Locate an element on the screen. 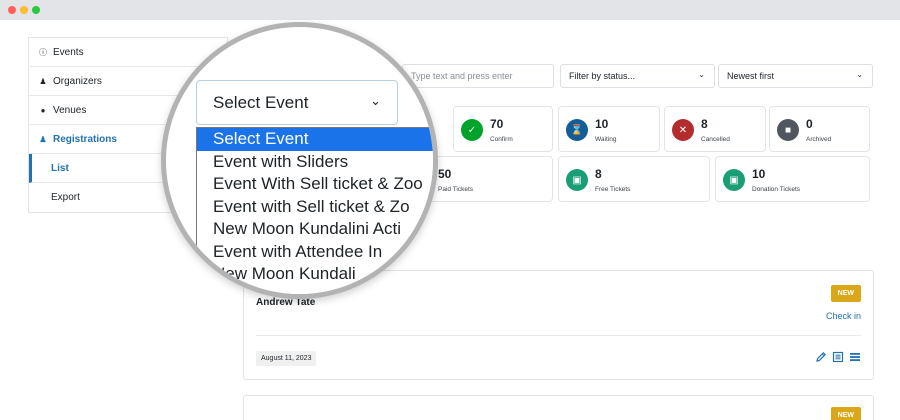  sort-value: Newest first is located at coordinates (751, 76).